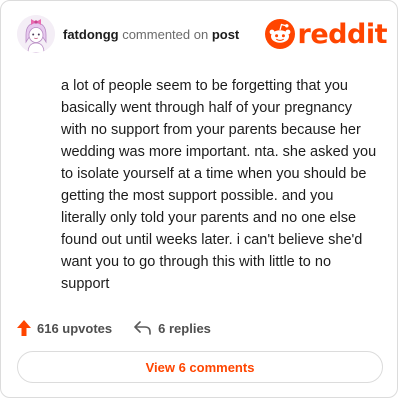 The height and width of the screenshot is (400, 400). I want to click on snoo-icon, so click(279, 34).